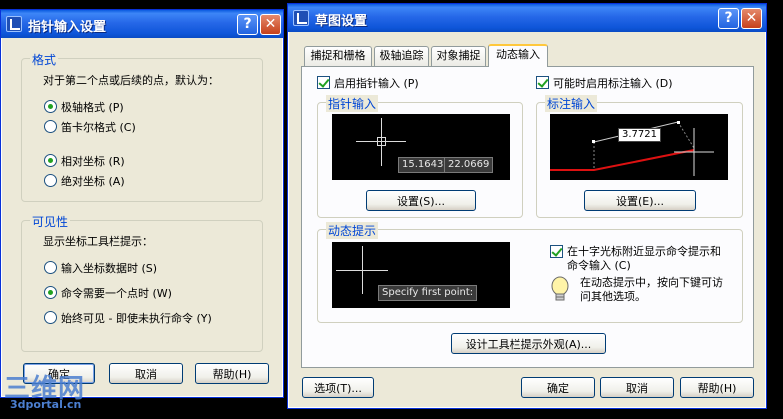 This screenshot has height=419, width=783. Describe the element at coordinates (131, 80) in the screenshot. I see `format-description: 对于第二个点或后续的点，默认为：` at that location.